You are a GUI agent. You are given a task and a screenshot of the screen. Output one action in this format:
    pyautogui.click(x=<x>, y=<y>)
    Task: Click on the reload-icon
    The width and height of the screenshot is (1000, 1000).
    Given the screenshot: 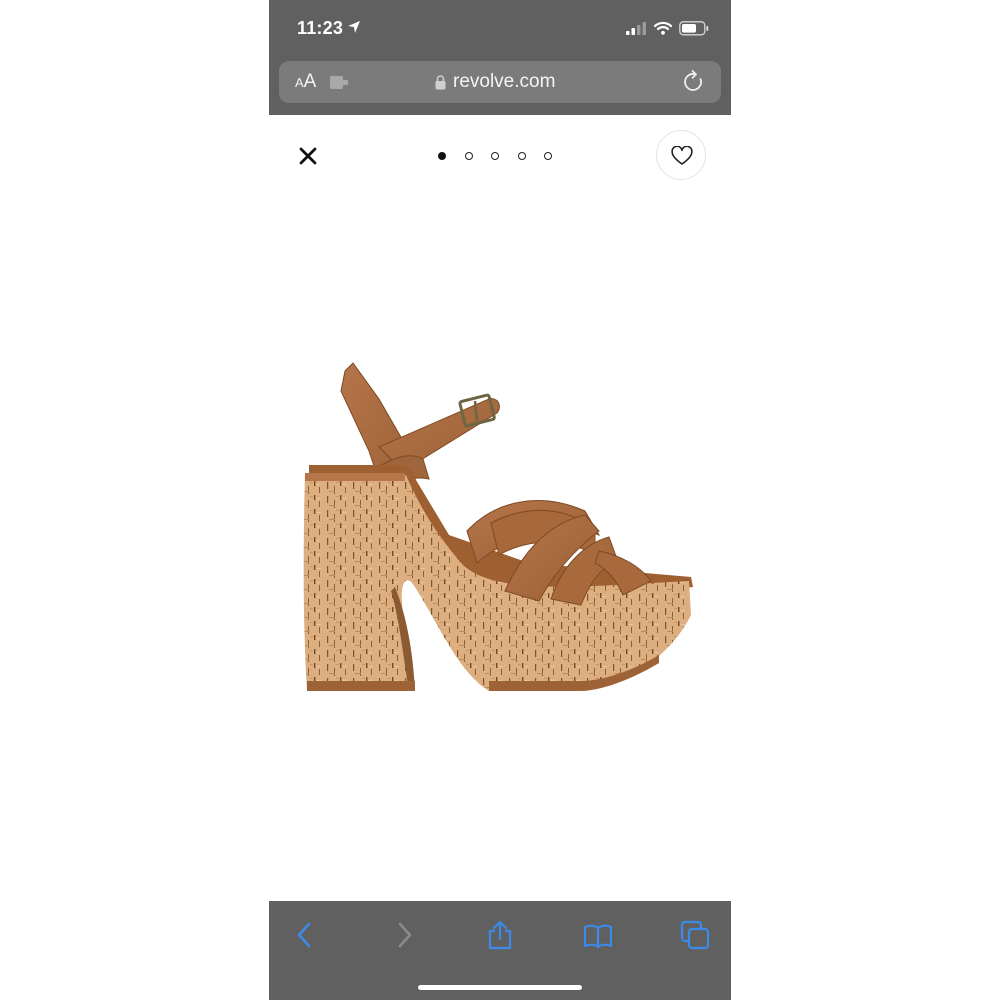 What is the action you would take?
    pyautogui.click(x=694, y=82)
    